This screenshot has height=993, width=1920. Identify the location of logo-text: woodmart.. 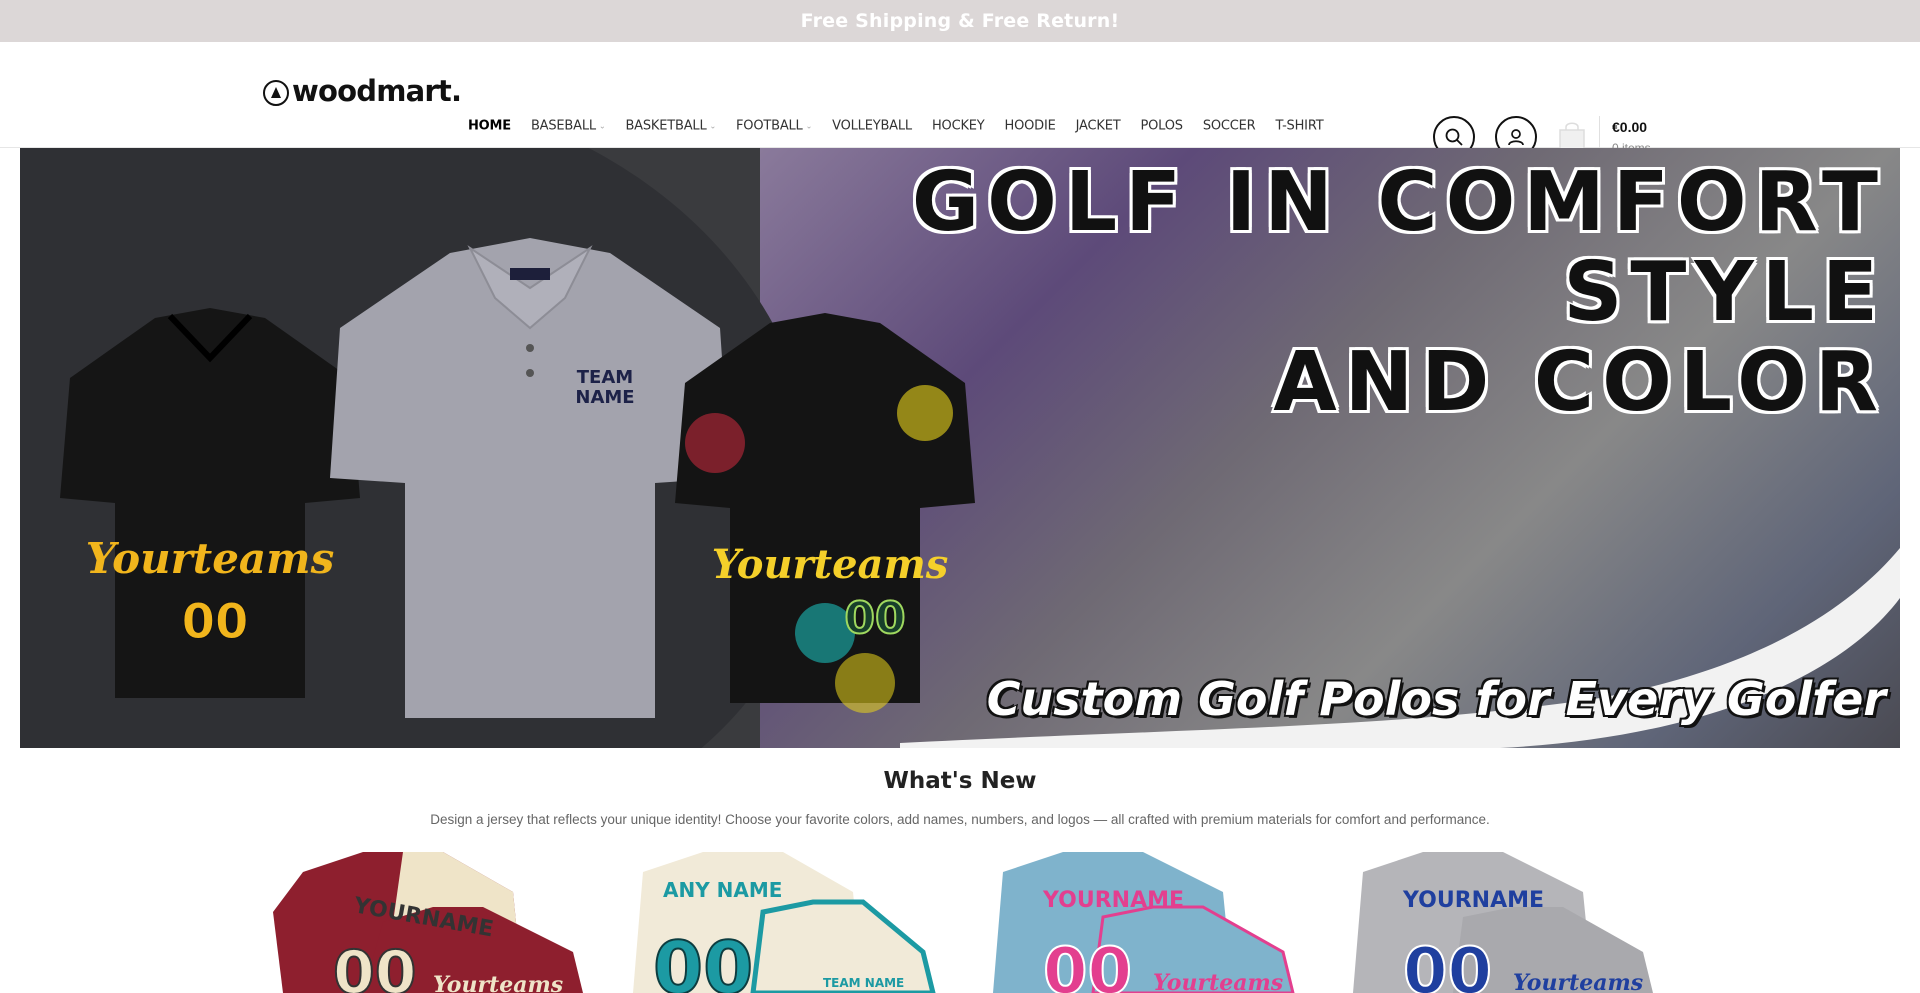
(377, 91).